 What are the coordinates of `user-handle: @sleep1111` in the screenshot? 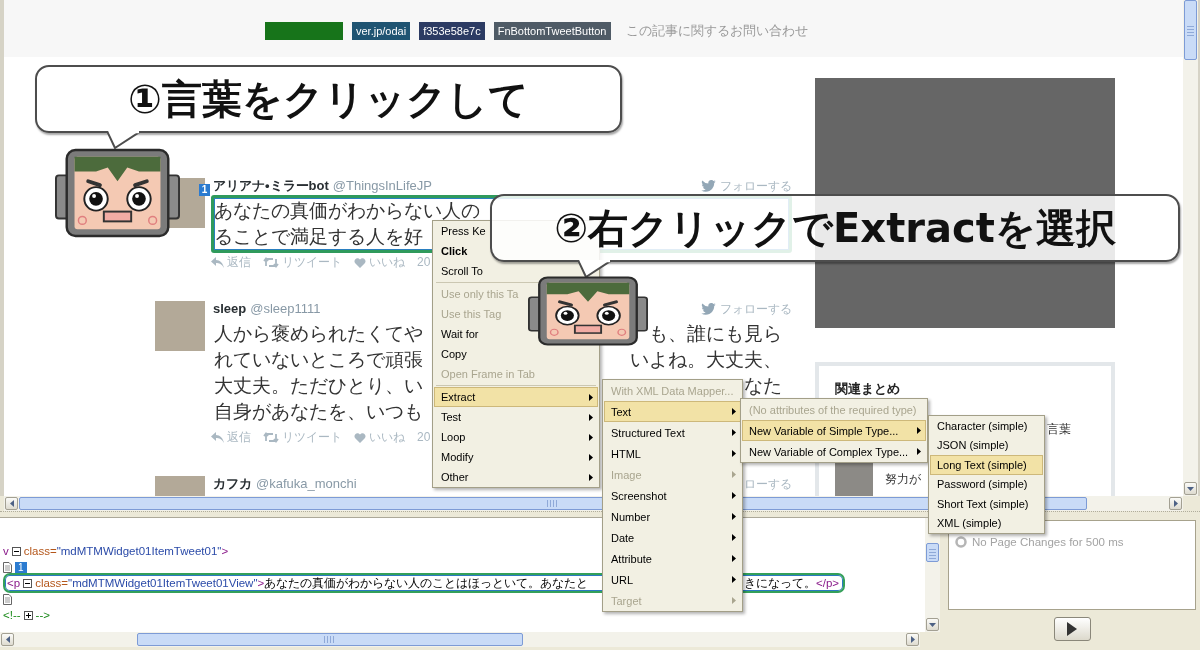 It's located at (285, 309).